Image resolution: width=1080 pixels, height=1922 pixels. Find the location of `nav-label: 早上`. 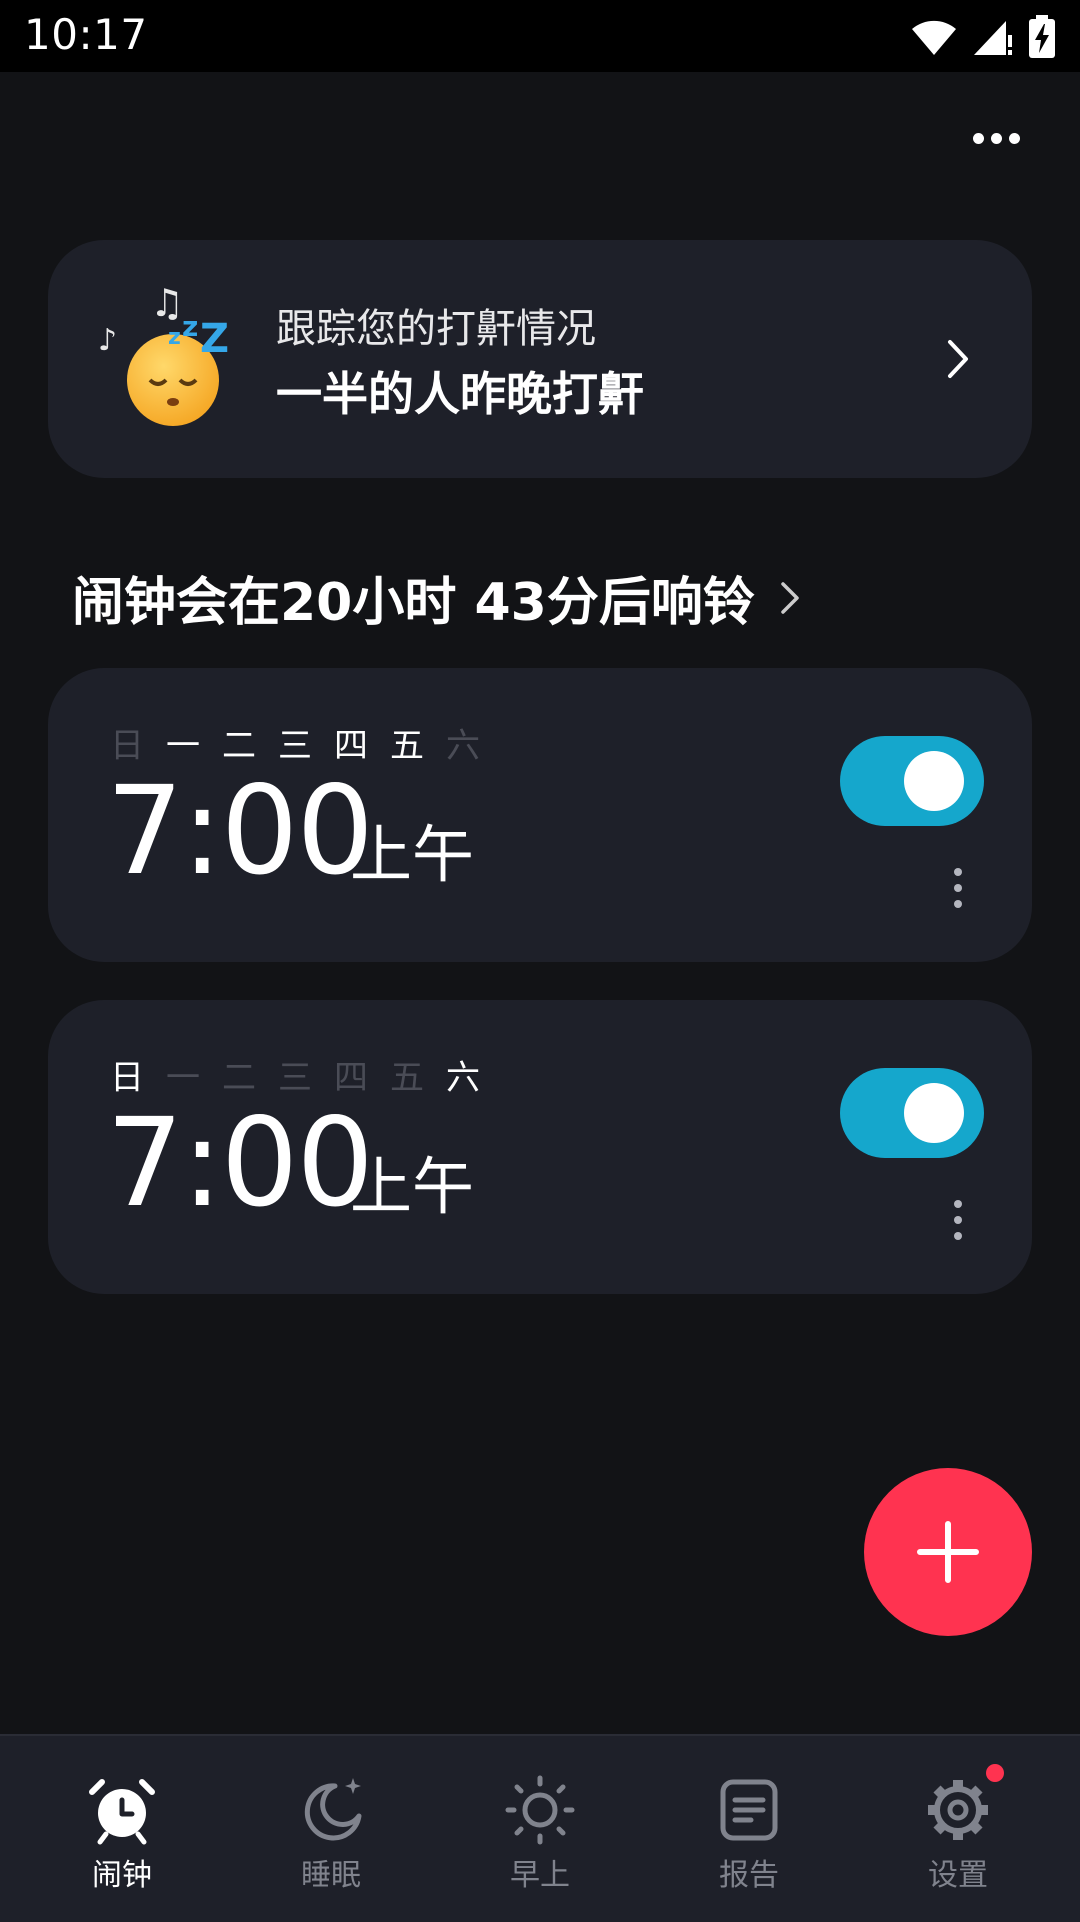

nav-label: 早上 is located at coordinates (540, 1875).